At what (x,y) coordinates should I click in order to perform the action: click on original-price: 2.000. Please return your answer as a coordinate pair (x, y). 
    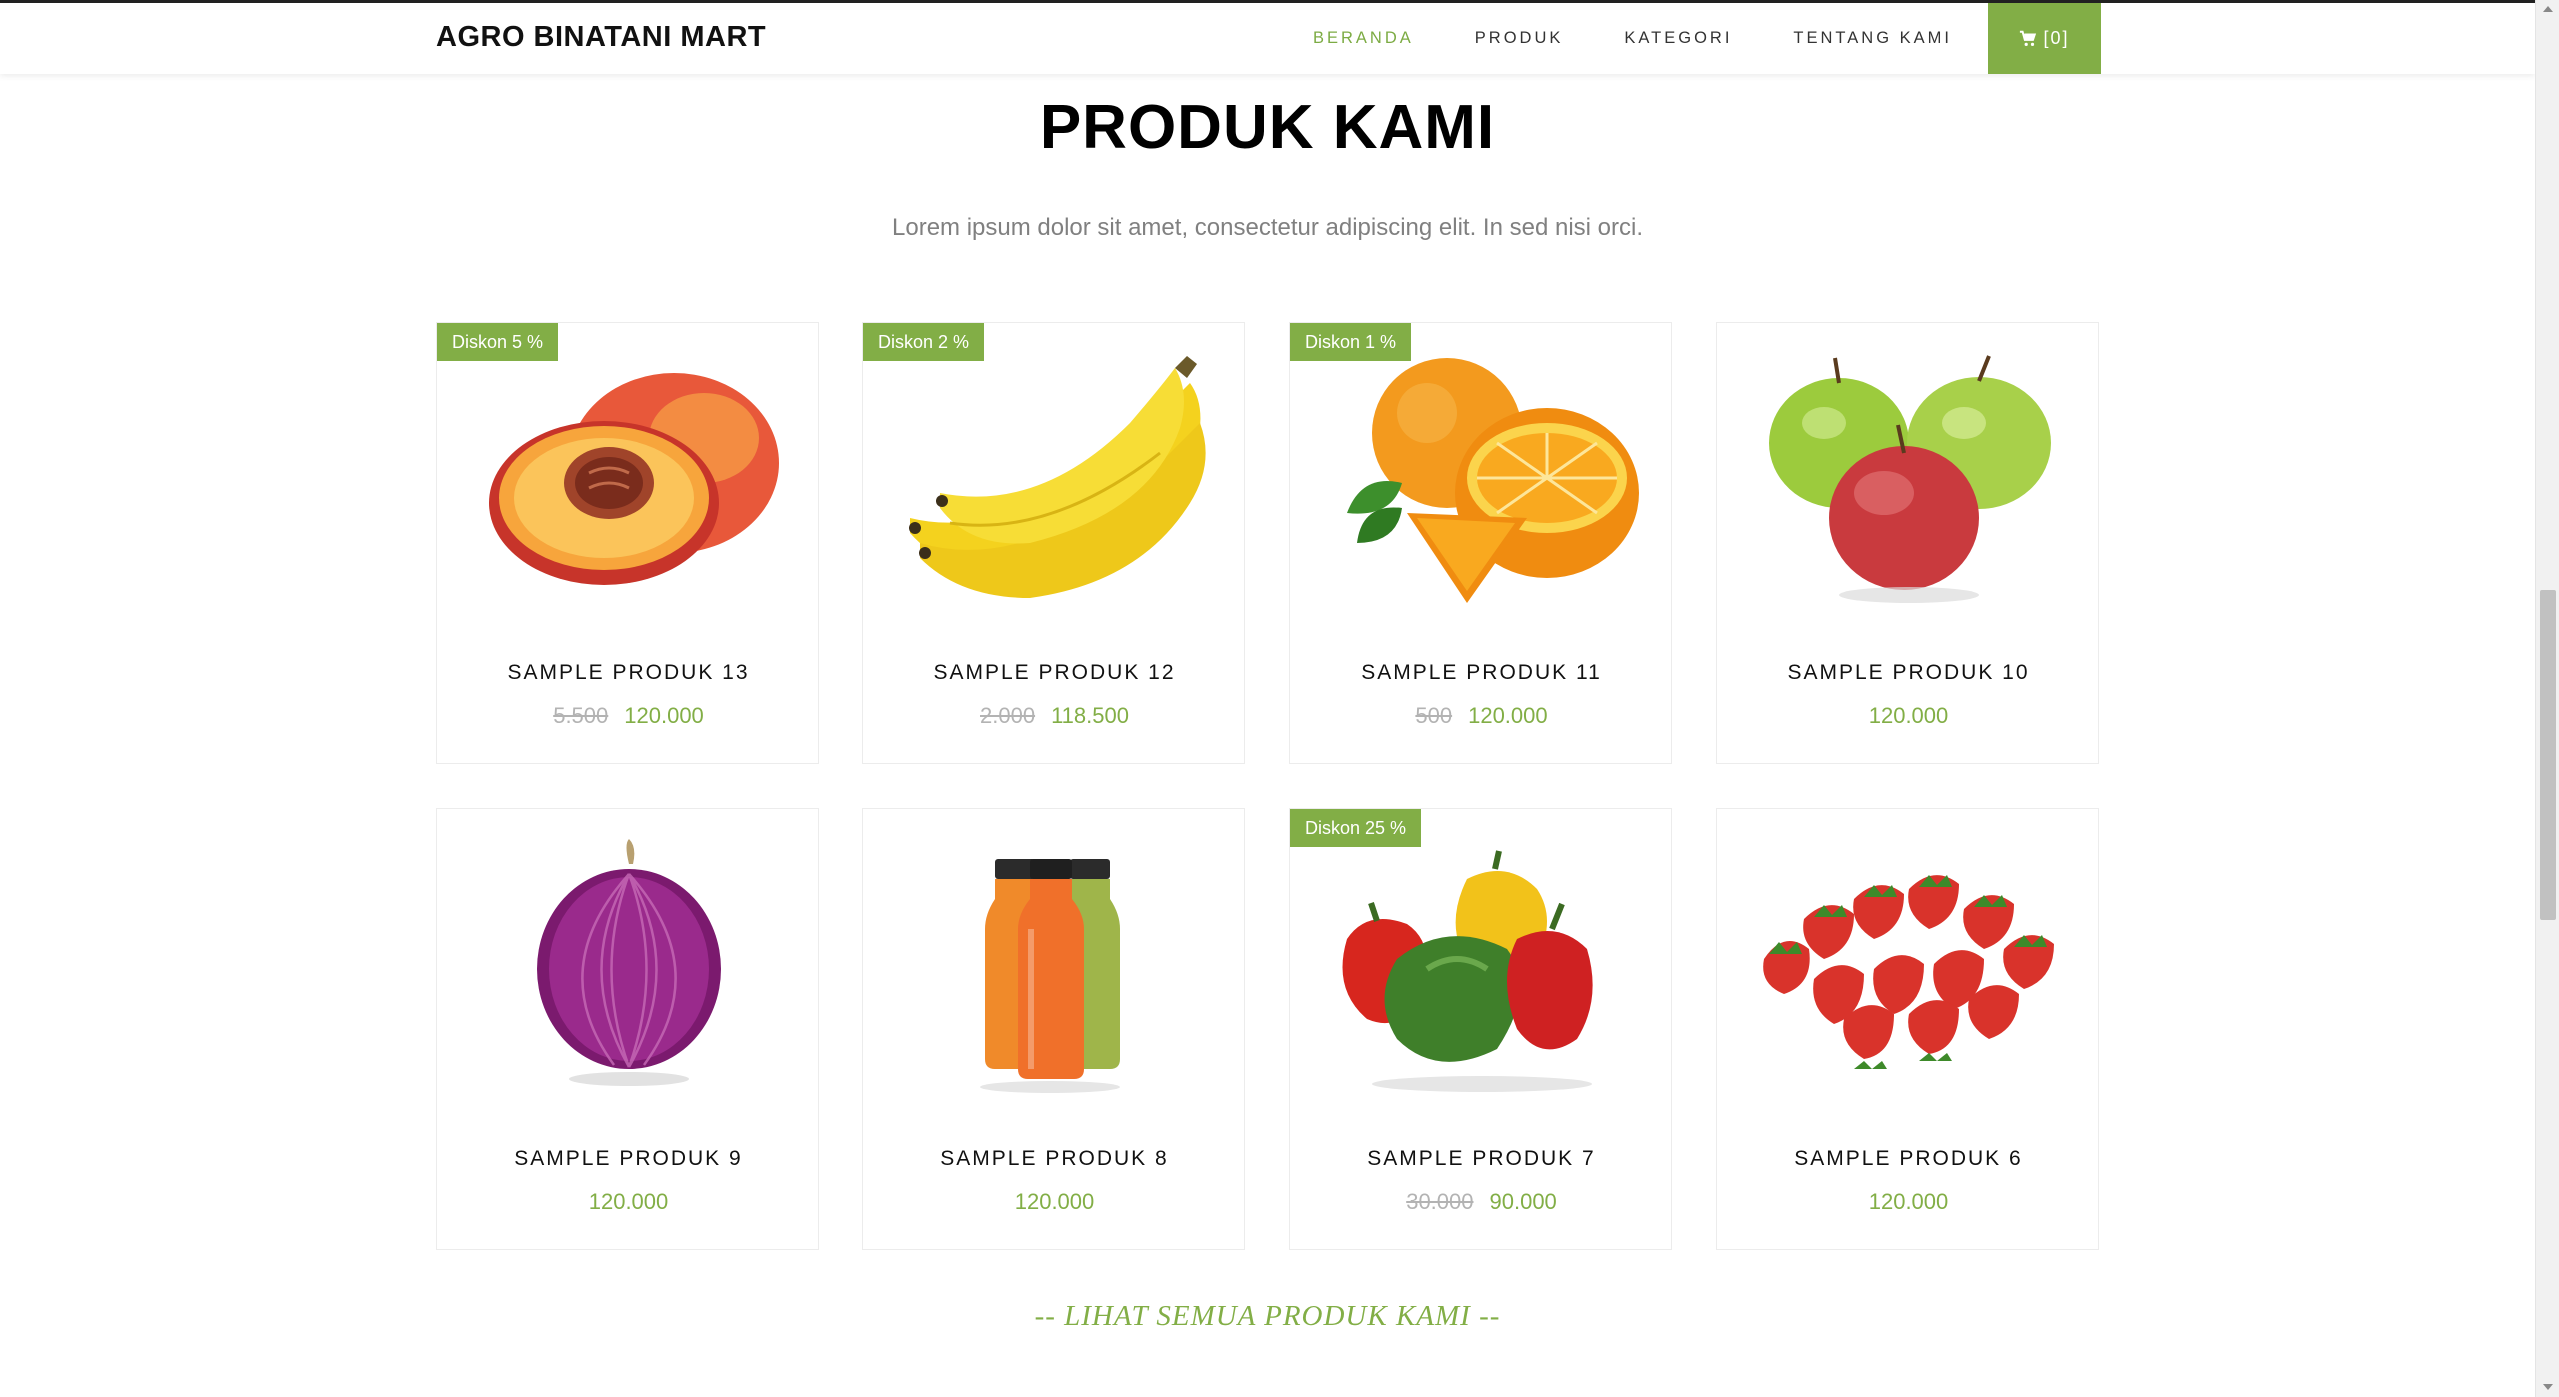
    Looking at the image, I should click on (1008, 715).